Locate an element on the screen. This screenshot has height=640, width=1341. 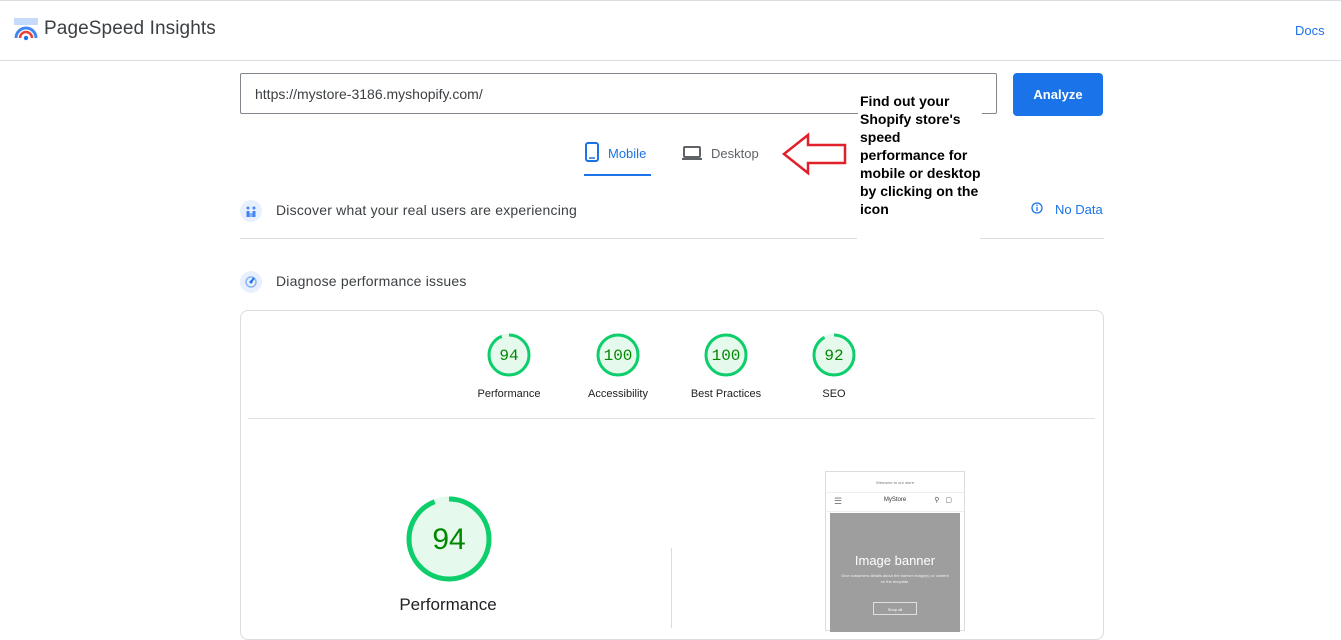
vertical-divider is located at coordinates (671, 588).